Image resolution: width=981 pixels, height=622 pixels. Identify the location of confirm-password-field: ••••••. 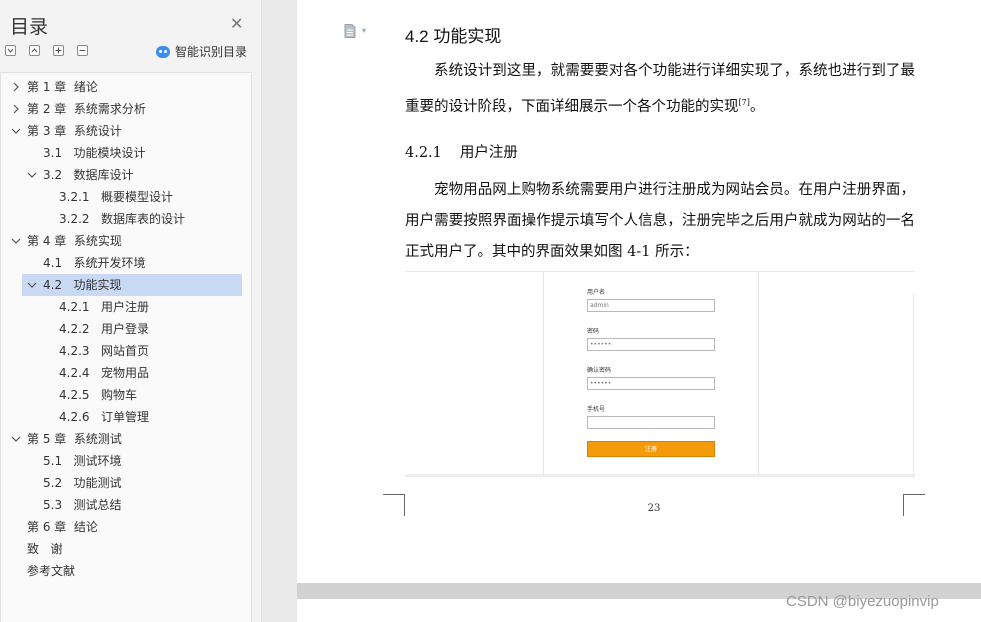
(651, 383).